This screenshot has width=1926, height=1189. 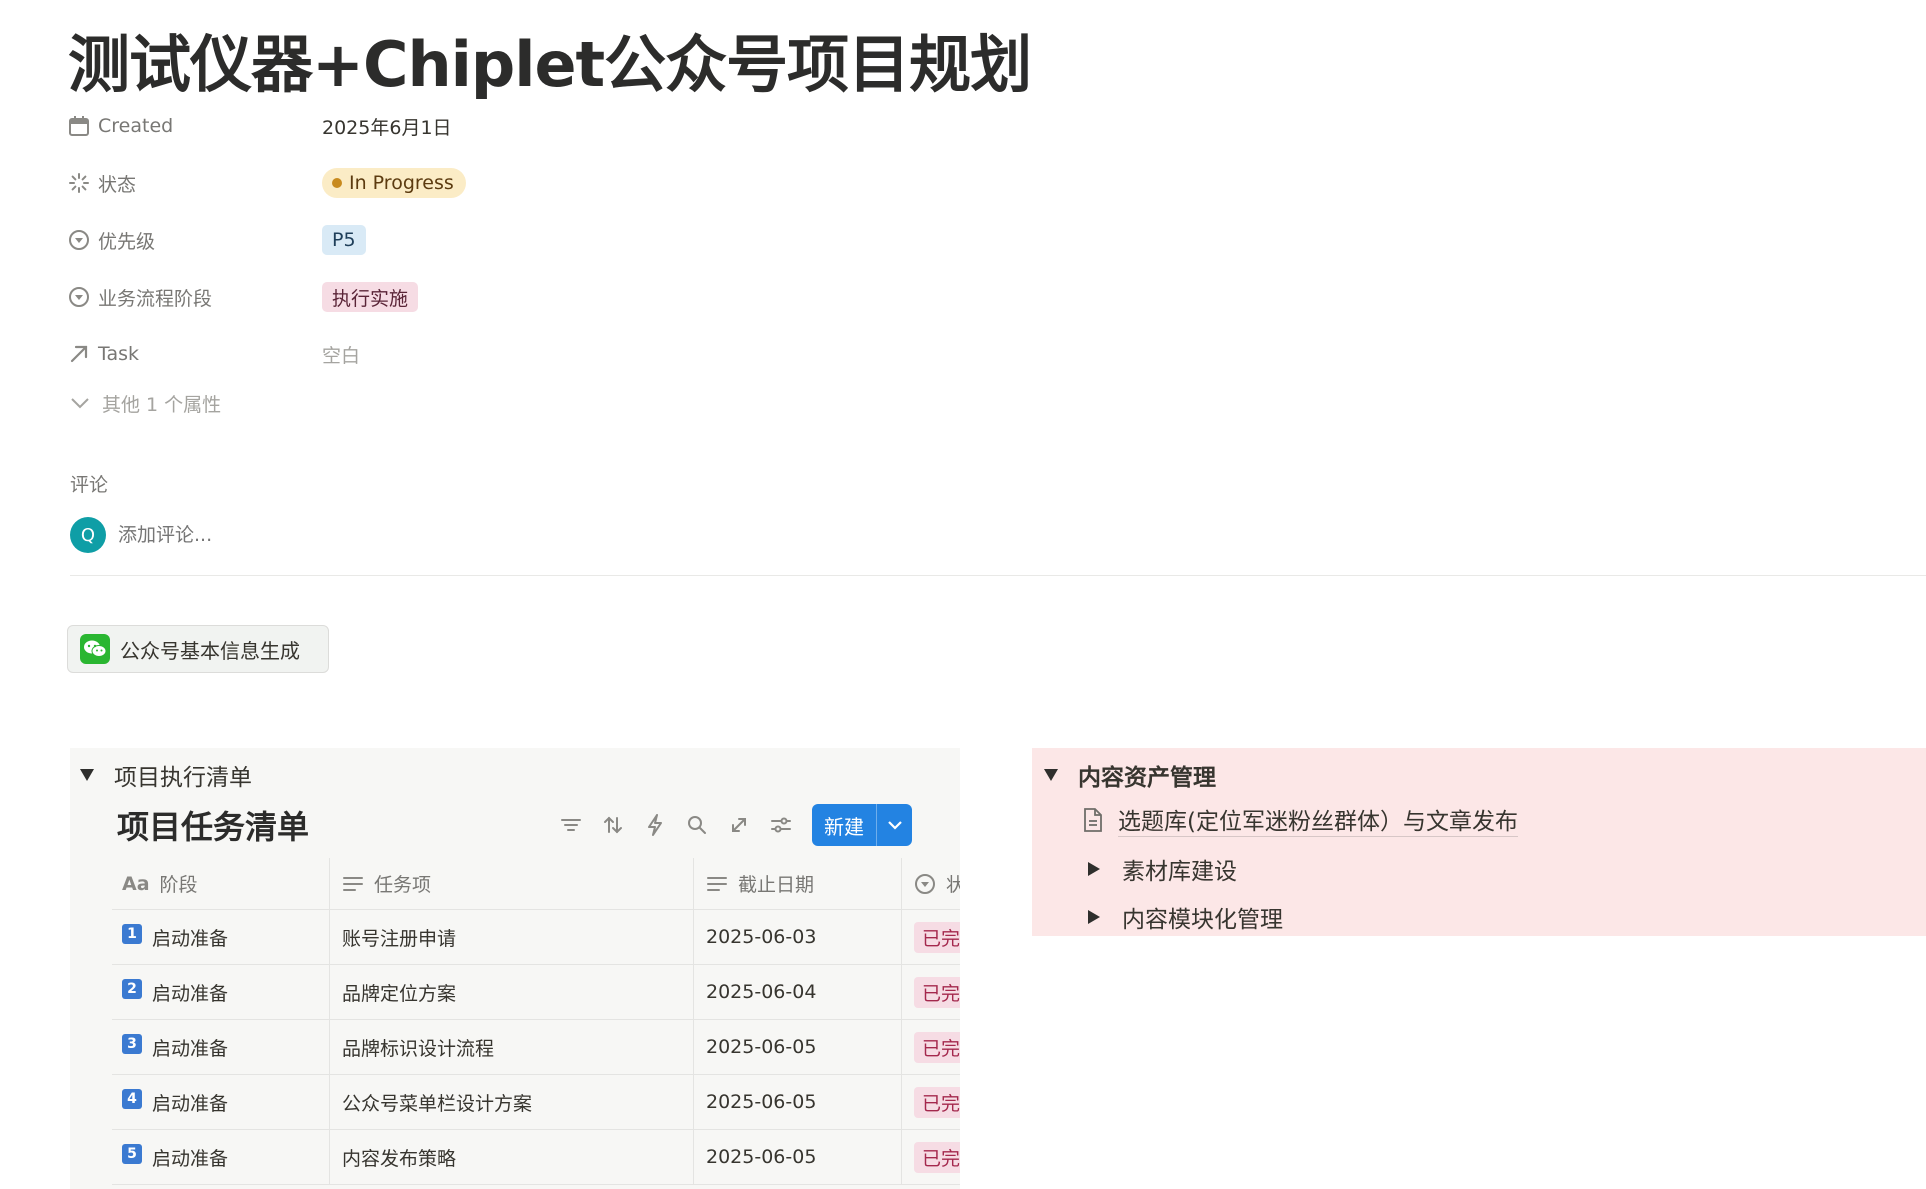 I want to click on filter-icon, so click(x=571, y=825).